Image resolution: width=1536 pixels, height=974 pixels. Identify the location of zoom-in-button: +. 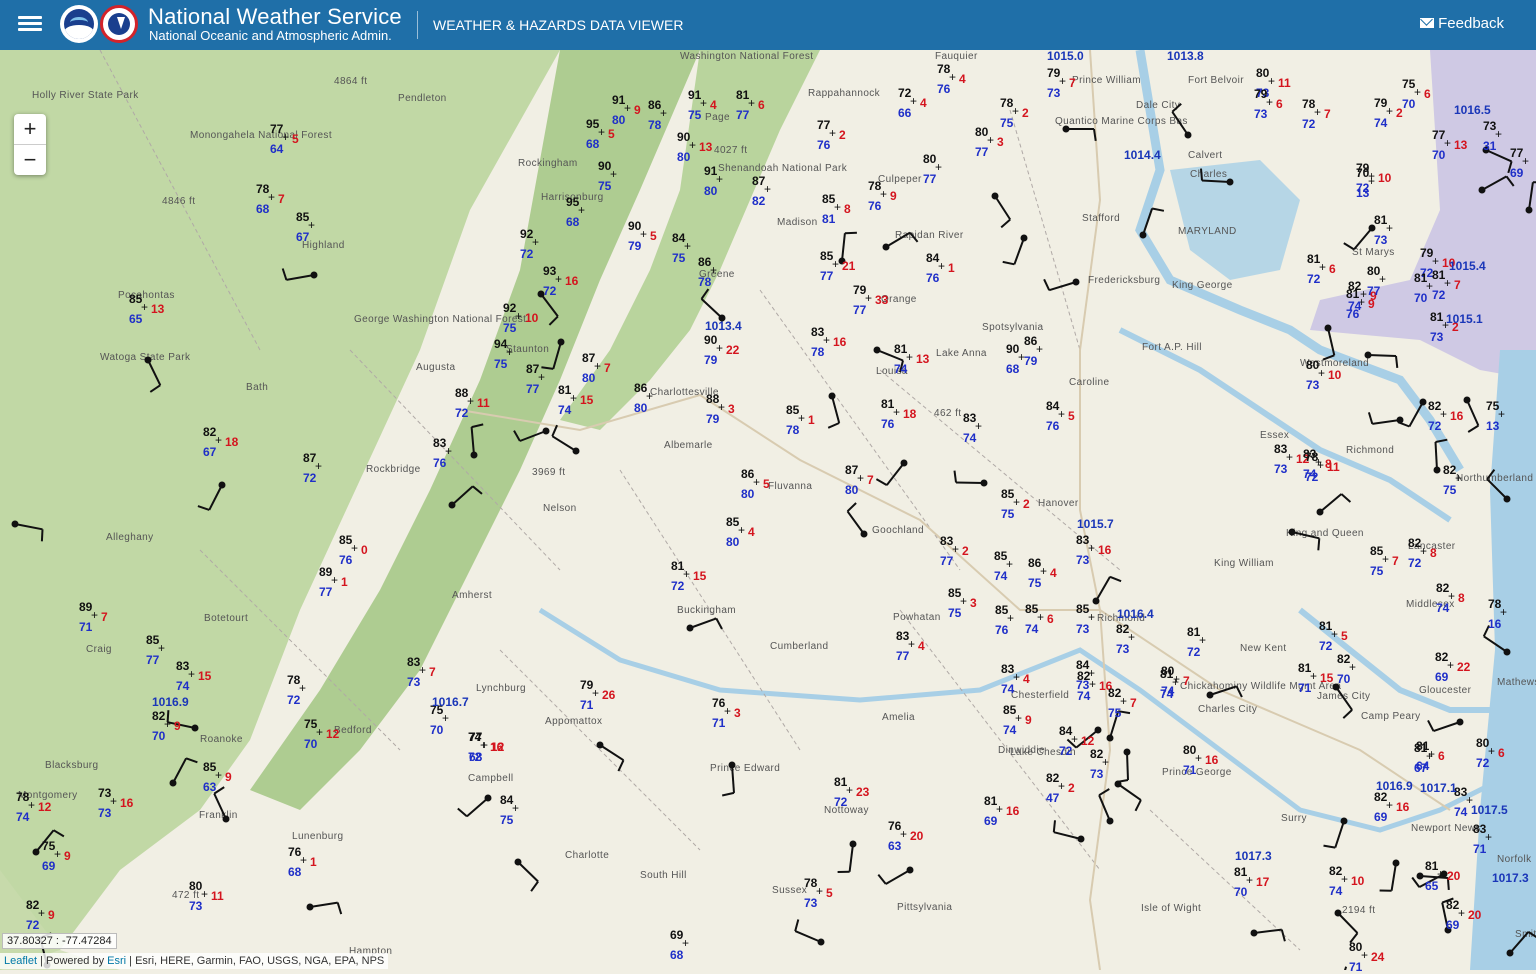
(30, 129).